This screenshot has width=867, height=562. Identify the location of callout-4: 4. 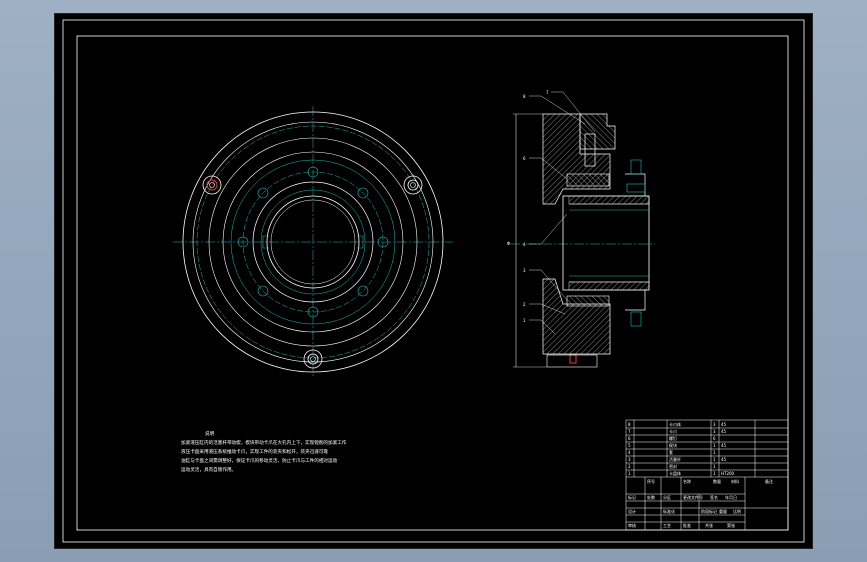
(524, 244).